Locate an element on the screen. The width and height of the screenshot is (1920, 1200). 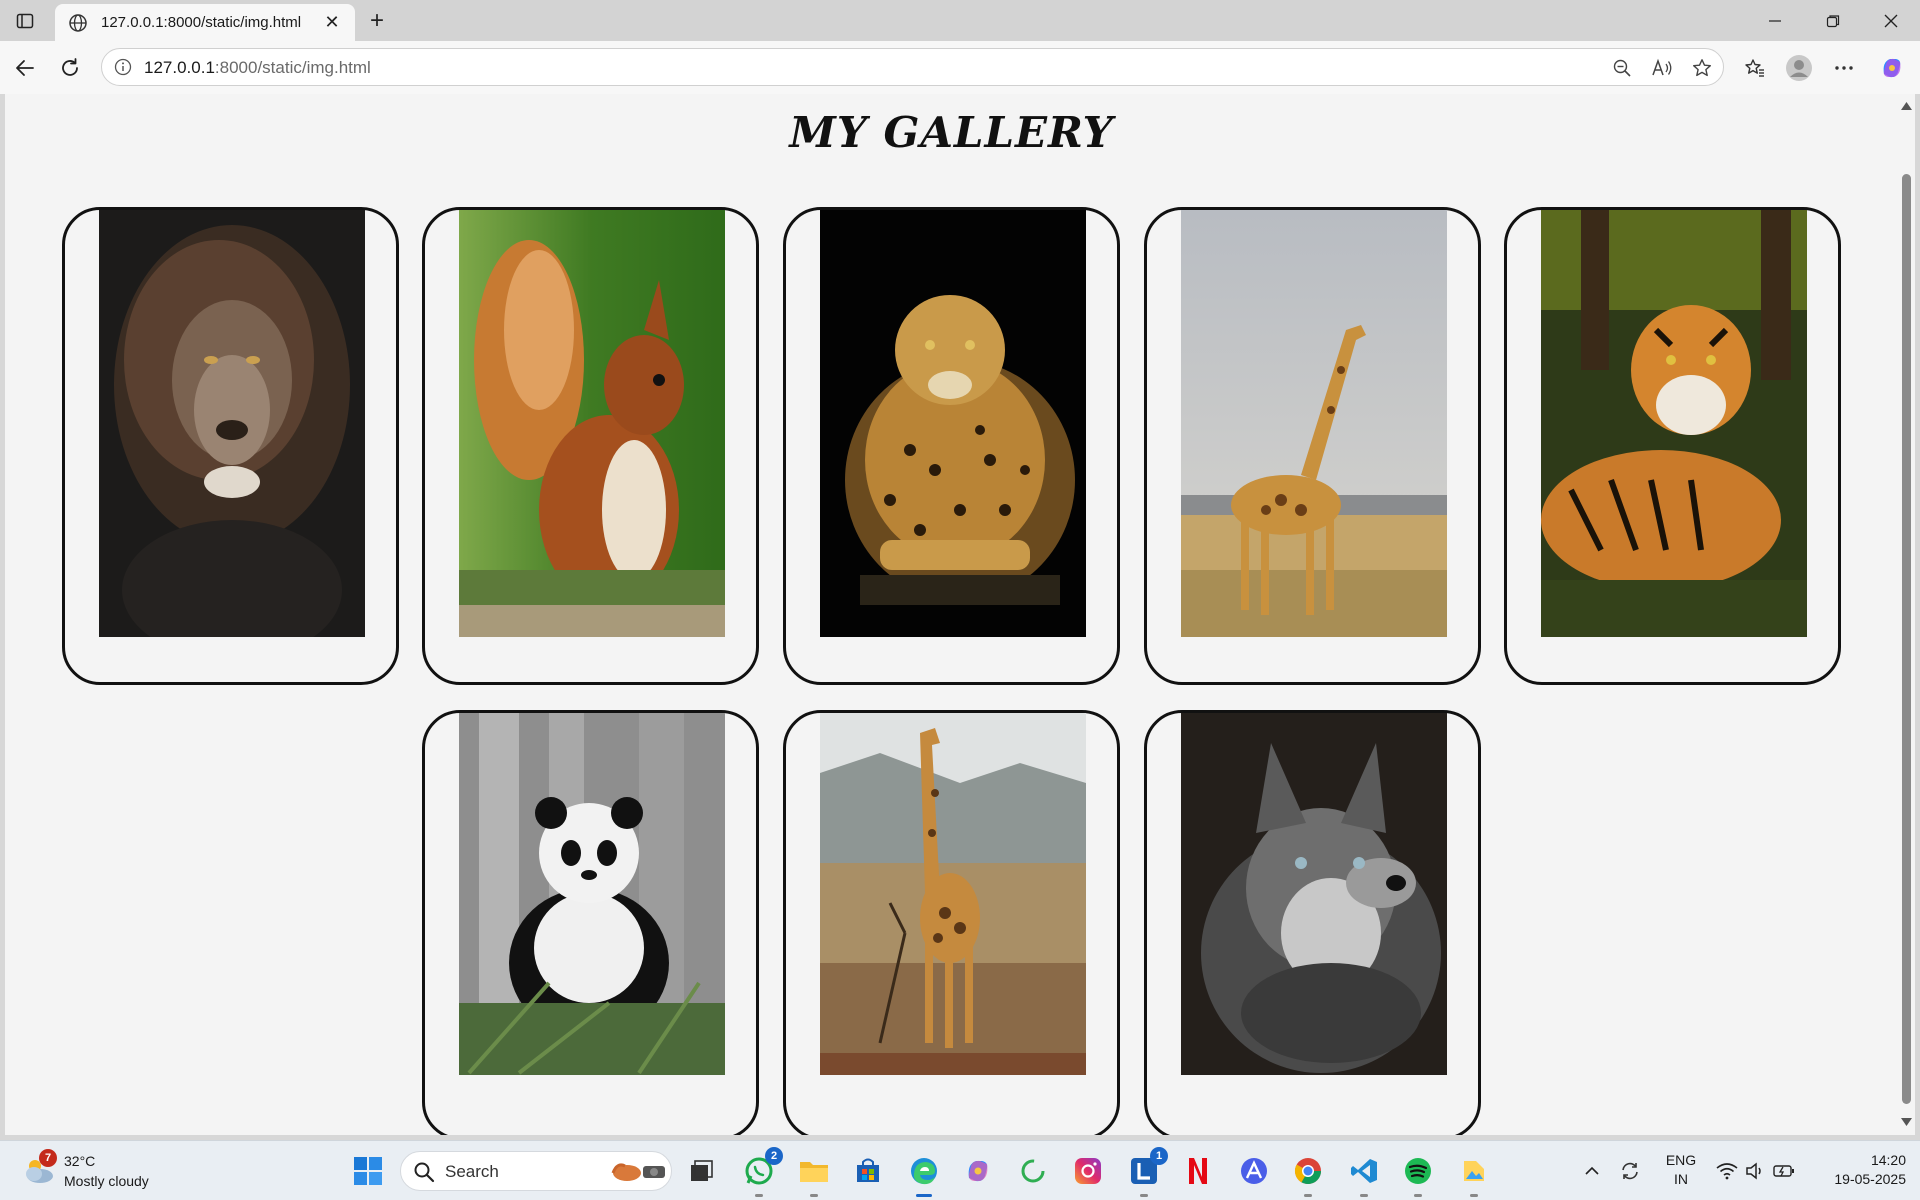
spotify-icon is located at coordinates (1418, 1175).